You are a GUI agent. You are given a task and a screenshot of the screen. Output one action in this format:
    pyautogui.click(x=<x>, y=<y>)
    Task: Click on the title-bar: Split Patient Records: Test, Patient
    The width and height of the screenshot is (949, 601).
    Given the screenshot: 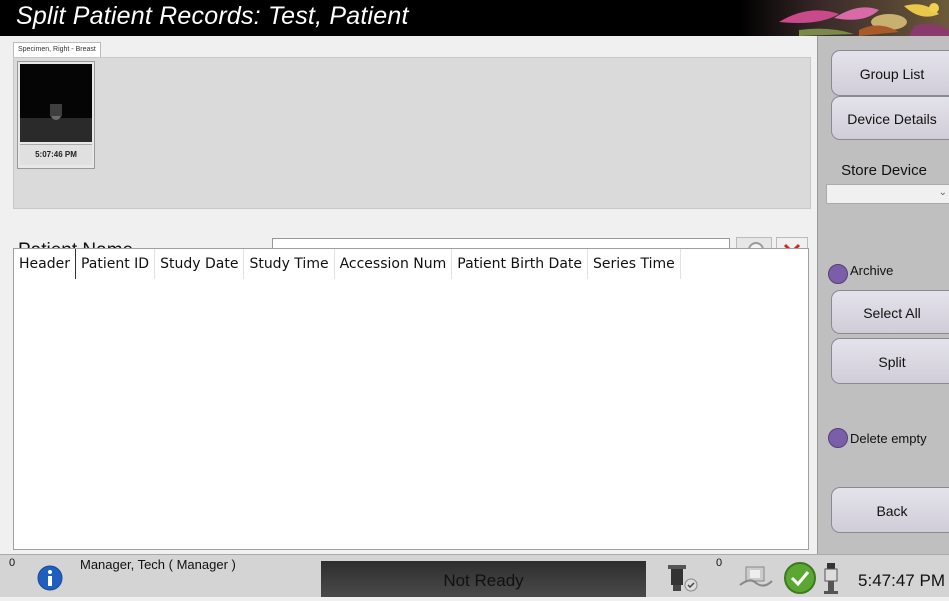 What is the action you would take?
    pyautogui.click(x=474, y=18)
    